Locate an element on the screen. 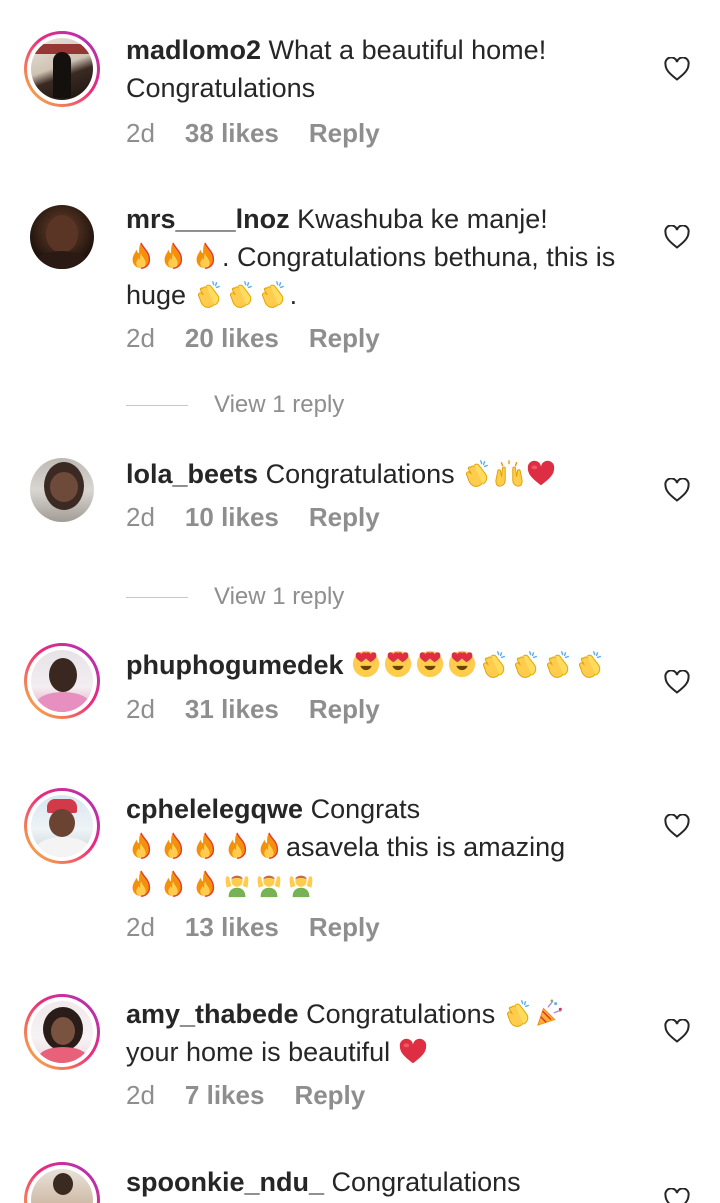  comment-meta: 2d 20 likes Reply is located at coordinates (253, 338).